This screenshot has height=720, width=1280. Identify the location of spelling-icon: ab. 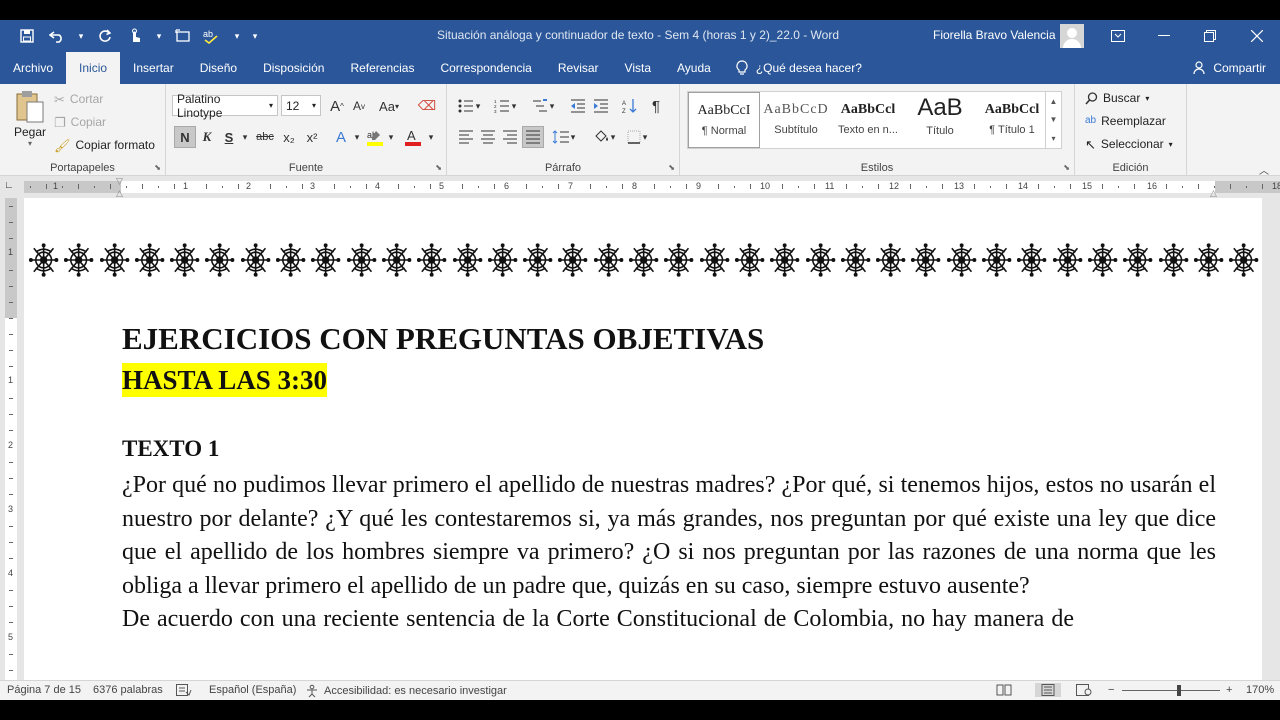
(213, 36).